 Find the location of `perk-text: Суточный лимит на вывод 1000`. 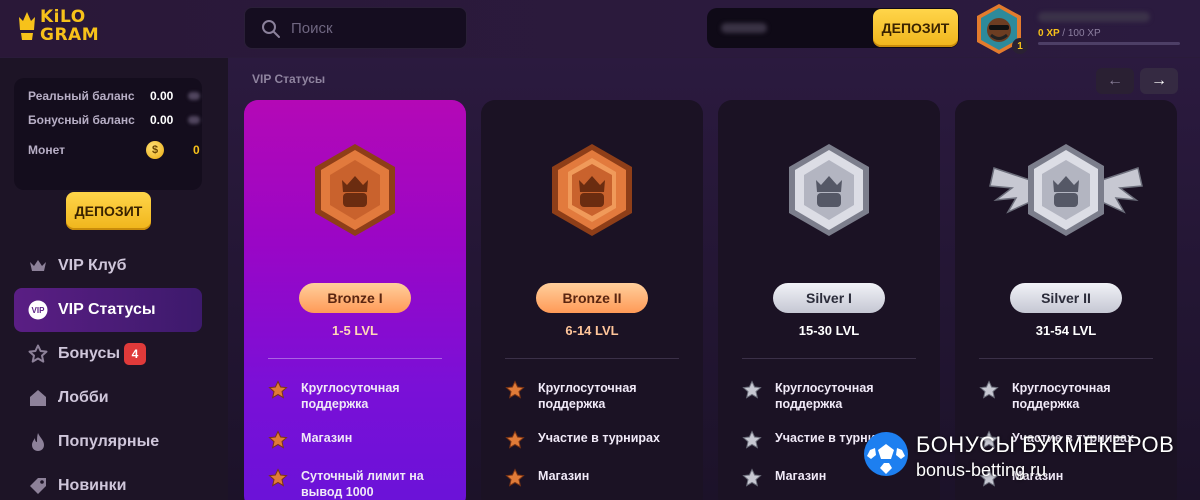

perk-text: Суточный лимит на вывод 1000 is located at coordinates (362, 484).